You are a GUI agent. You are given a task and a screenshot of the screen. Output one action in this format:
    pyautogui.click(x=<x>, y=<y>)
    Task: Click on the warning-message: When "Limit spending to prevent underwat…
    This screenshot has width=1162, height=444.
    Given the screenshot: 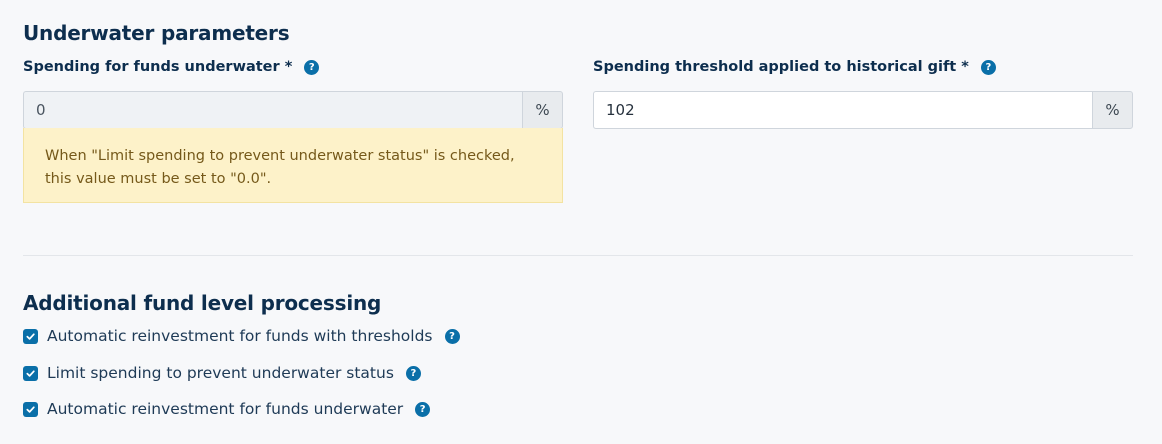 What is the action you would take?
    pyautogui.click(x=293, y=165)
    